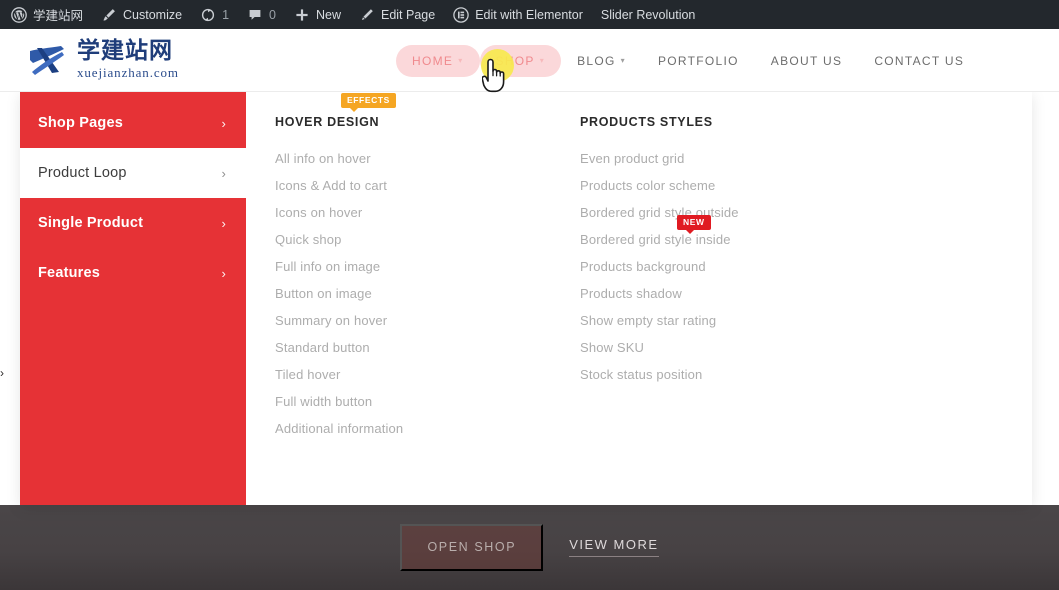 The image size is (1059, 590). I want to click on admin-bar-customize: Customize, so click(141, 14).